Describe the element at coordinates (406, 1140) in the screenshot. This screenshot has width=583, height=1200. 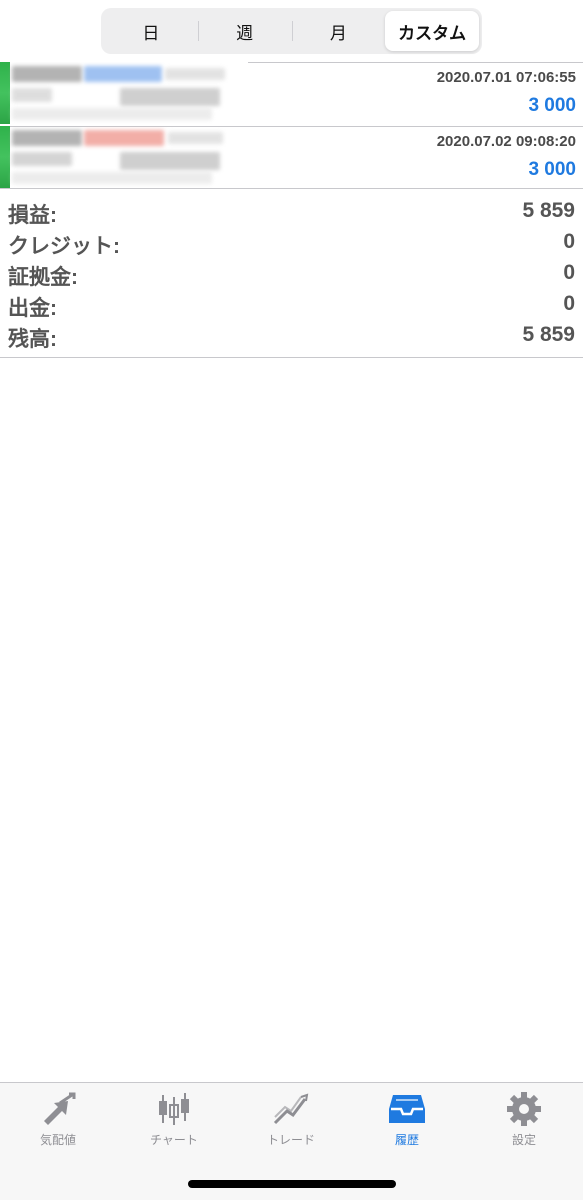
I see `tab-label: 履歴` at that location.